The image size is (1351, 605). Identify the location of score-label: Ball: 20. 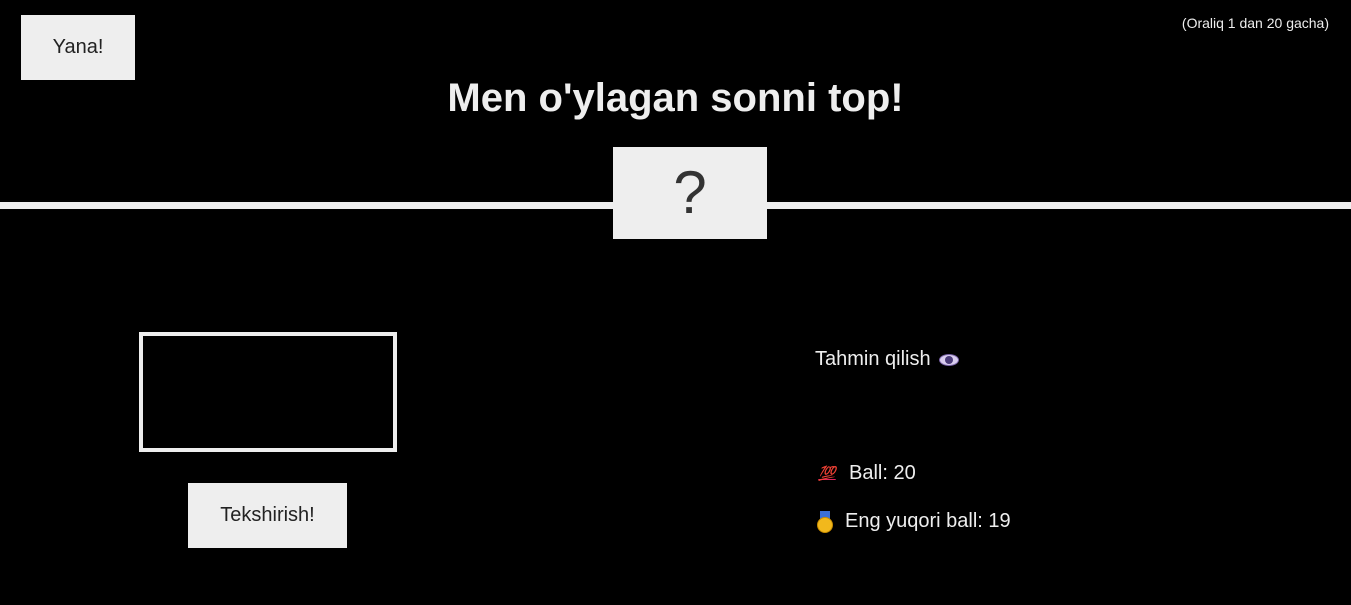
(882, 473).